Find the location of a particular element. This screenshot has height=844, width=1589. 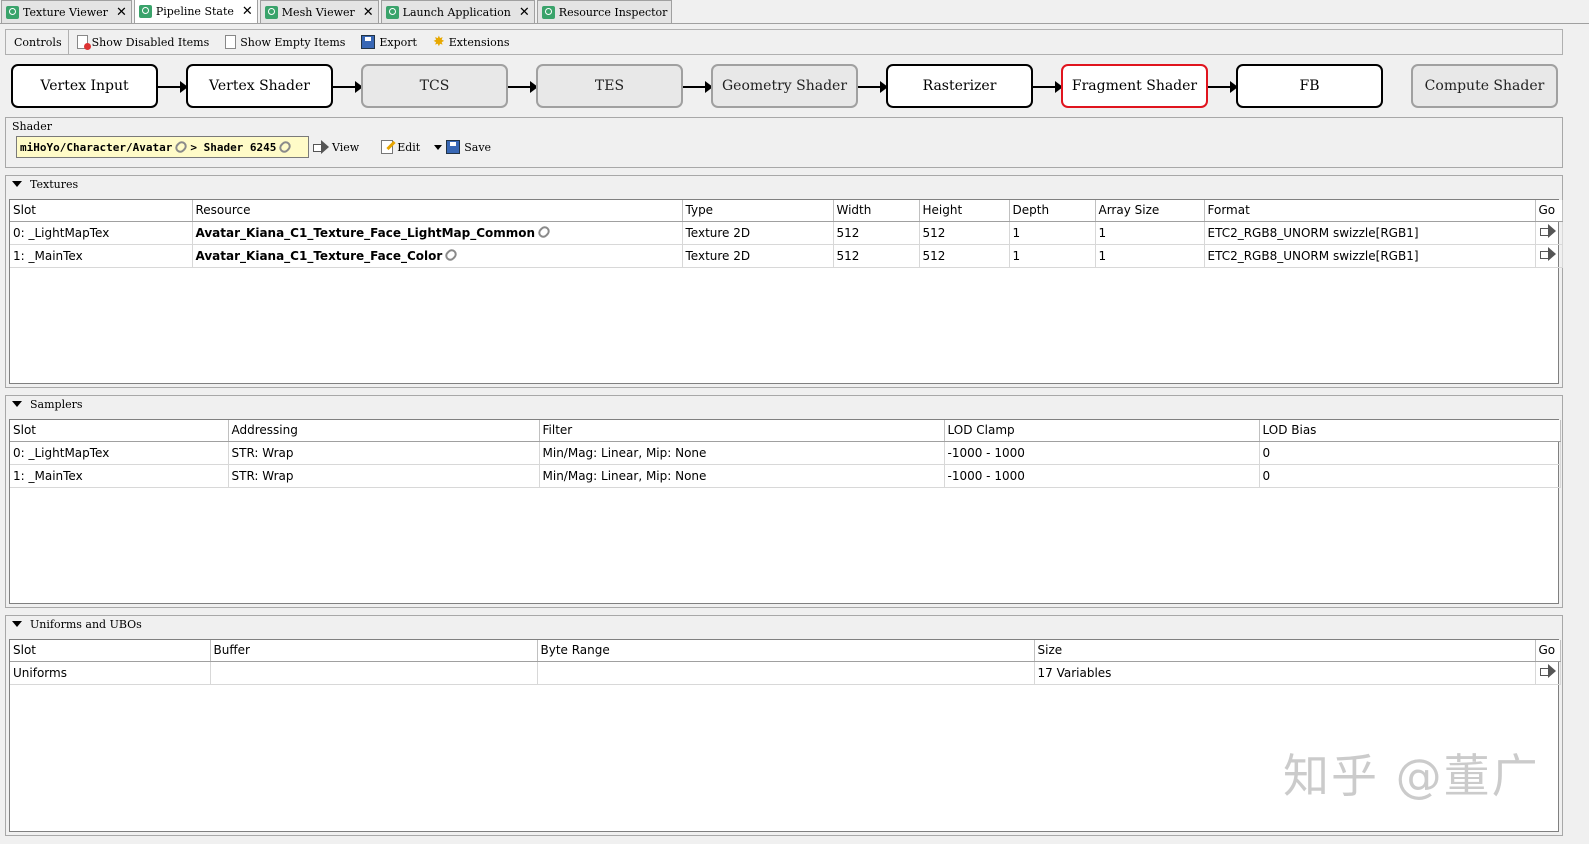

tab-label: Pipeline State is located at coordinates (194, 11).